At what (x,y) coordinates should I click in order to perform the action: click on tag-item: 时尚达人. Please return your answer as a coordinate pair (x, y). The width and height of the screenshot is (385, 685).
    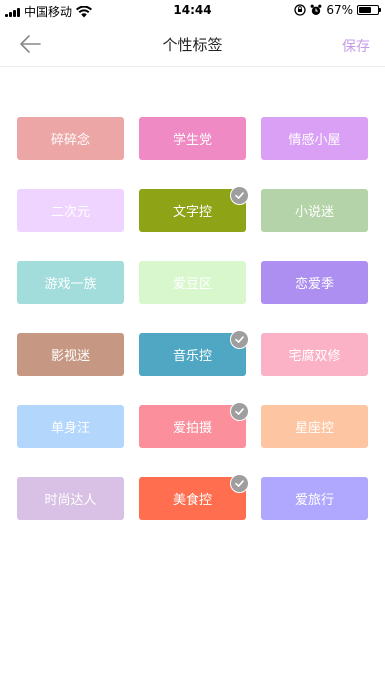
    Looking at the image, I should click on (70, 498).